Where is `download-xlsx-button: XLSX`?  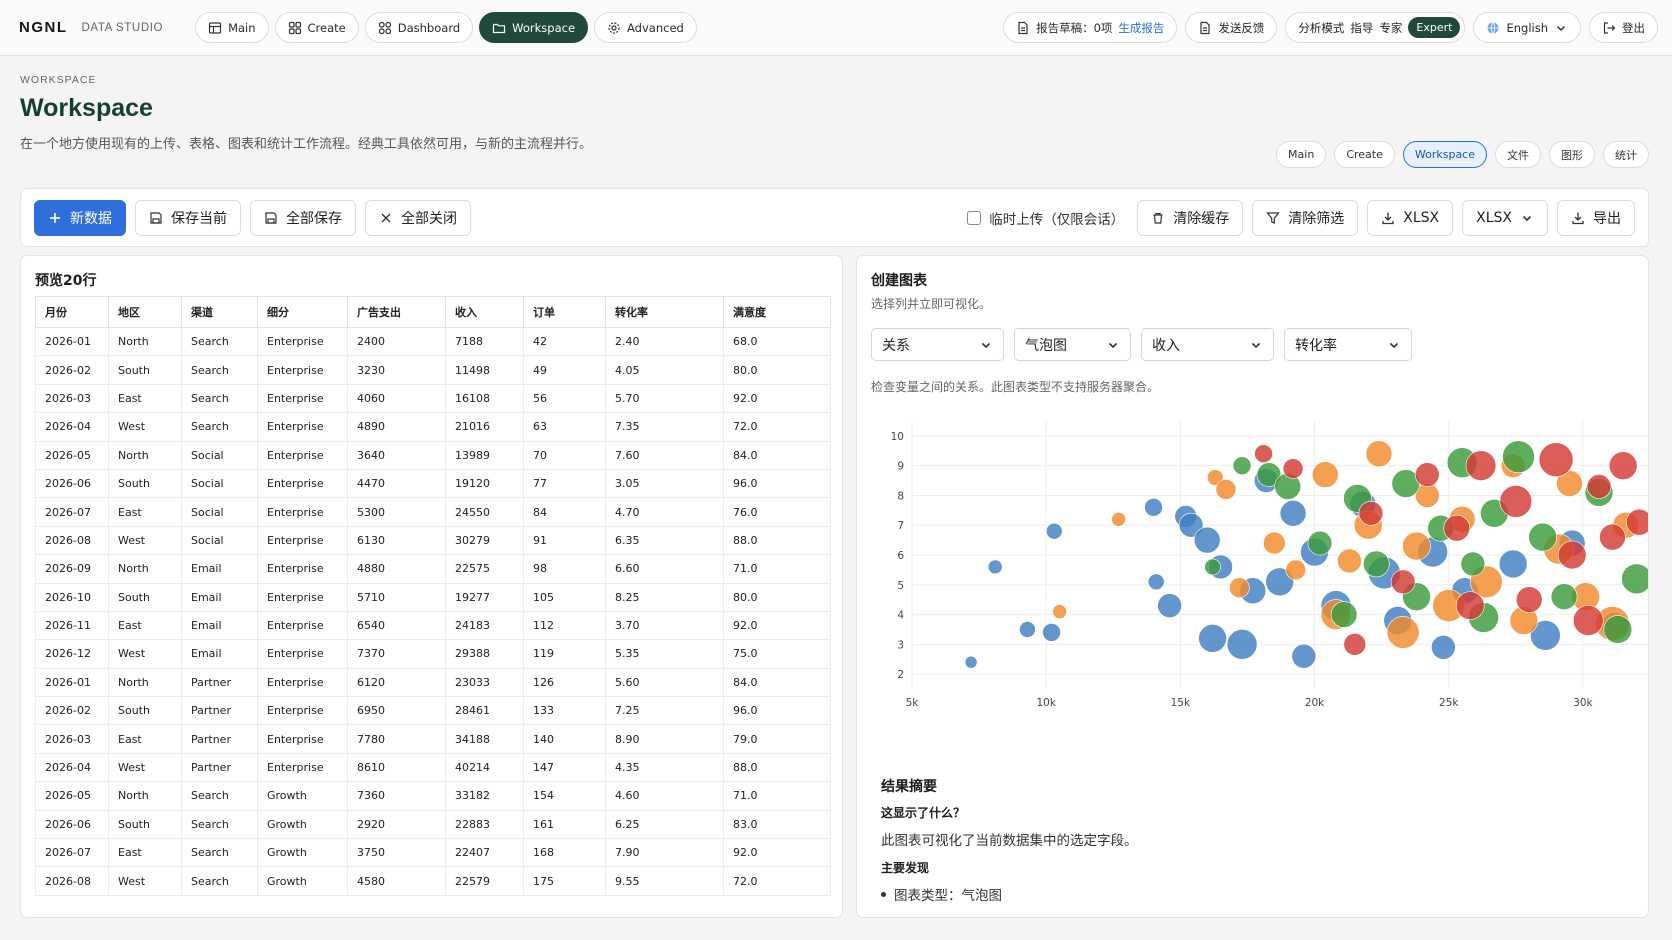
download-xlsx-button: XLSX is located at coordinates (1410, 217).